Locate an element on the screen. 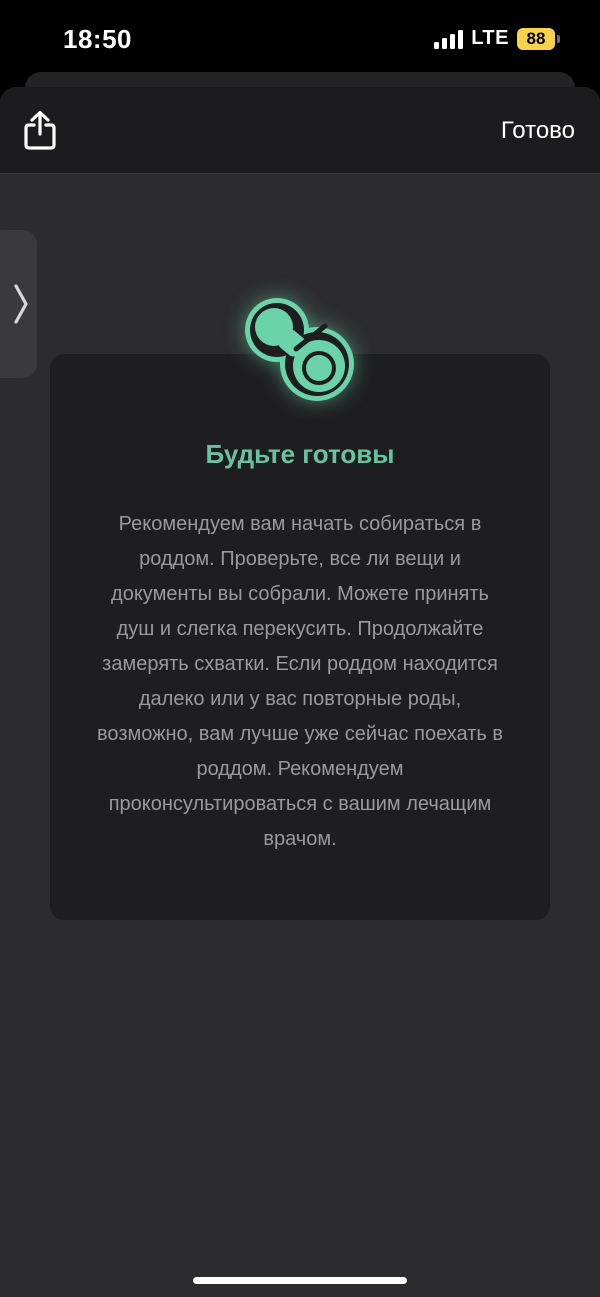  share-button is located at coordinates (40, 130).